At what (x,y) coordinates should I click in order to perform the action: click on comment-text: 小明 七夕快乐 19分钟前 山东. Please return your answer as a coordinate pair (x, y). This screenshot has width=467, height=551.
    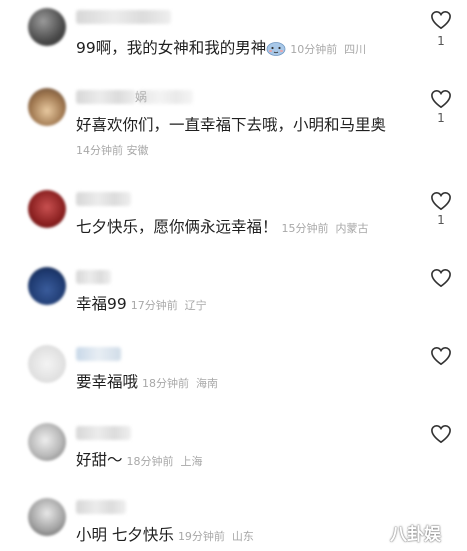
    Looking at the image, I should click on (165, 535).